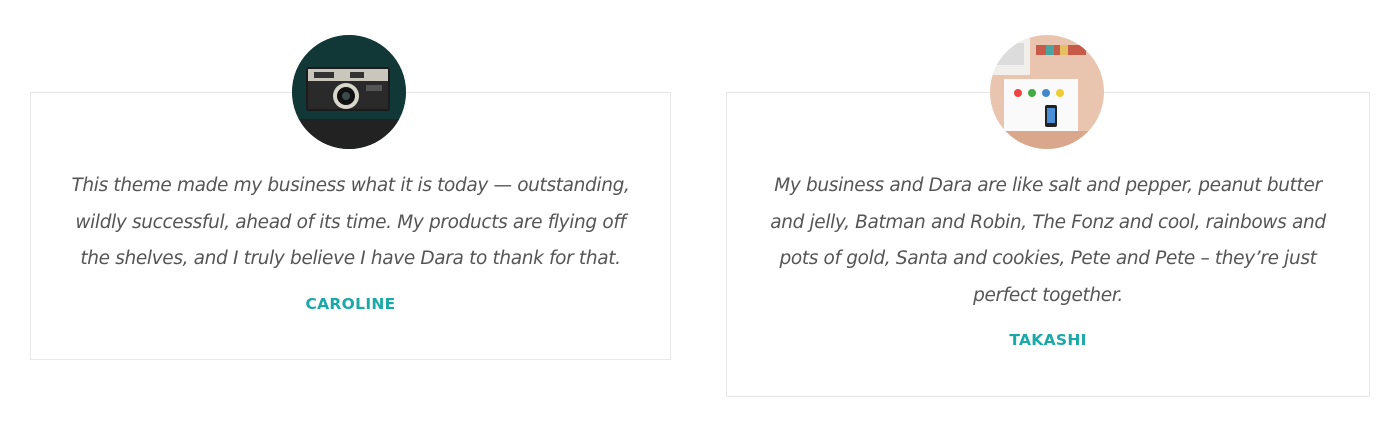  Describe the element at coordinates (1048, 340) in the screenshot. I see `testimonial-author: TAKASHI` at that location.